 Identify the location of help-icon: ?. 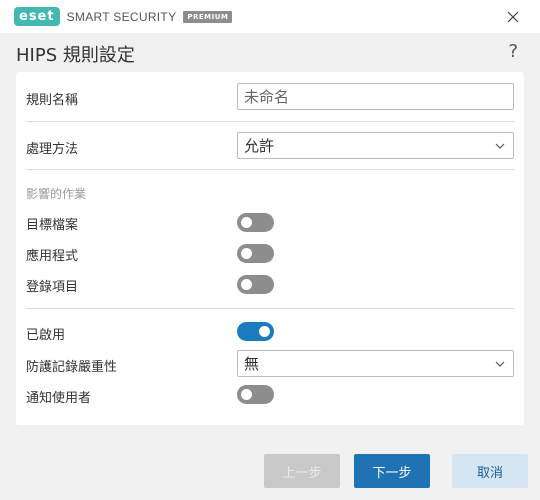
(513, 51).